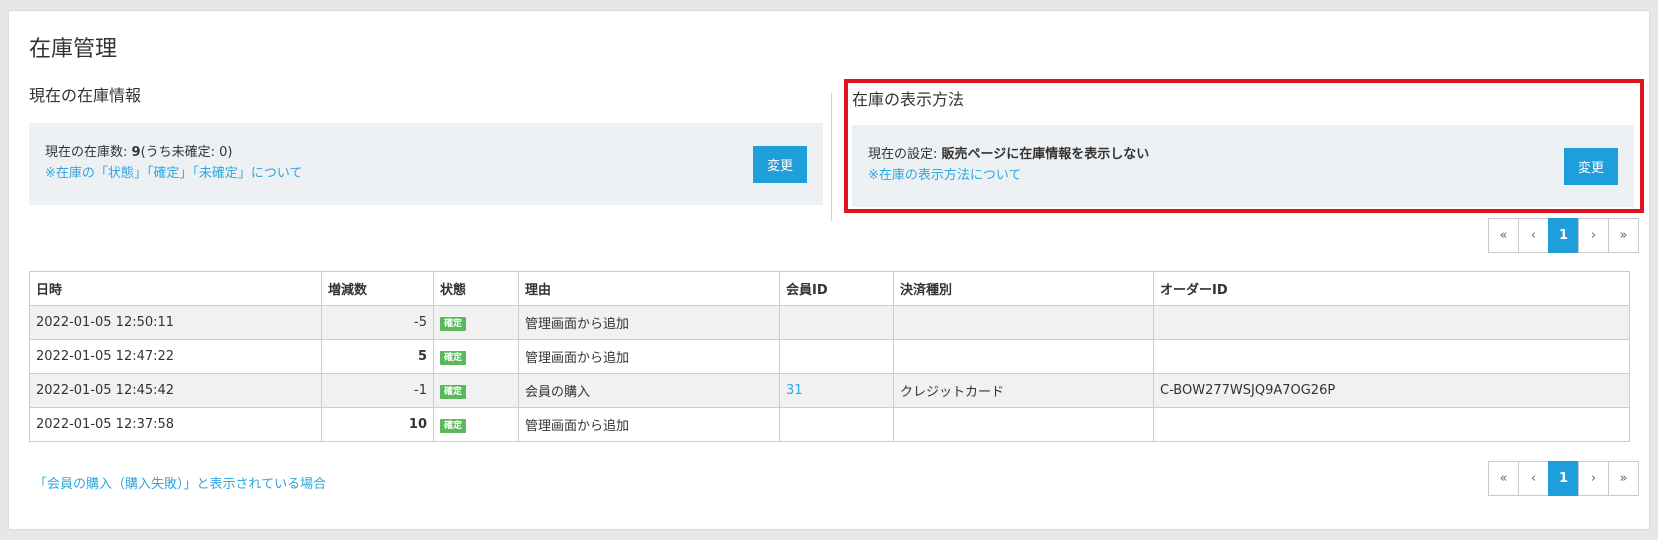  I want to click on display-setting-line: 現在の設定: 販売ページに在庫情報を表示しない, so click(1243, 155).